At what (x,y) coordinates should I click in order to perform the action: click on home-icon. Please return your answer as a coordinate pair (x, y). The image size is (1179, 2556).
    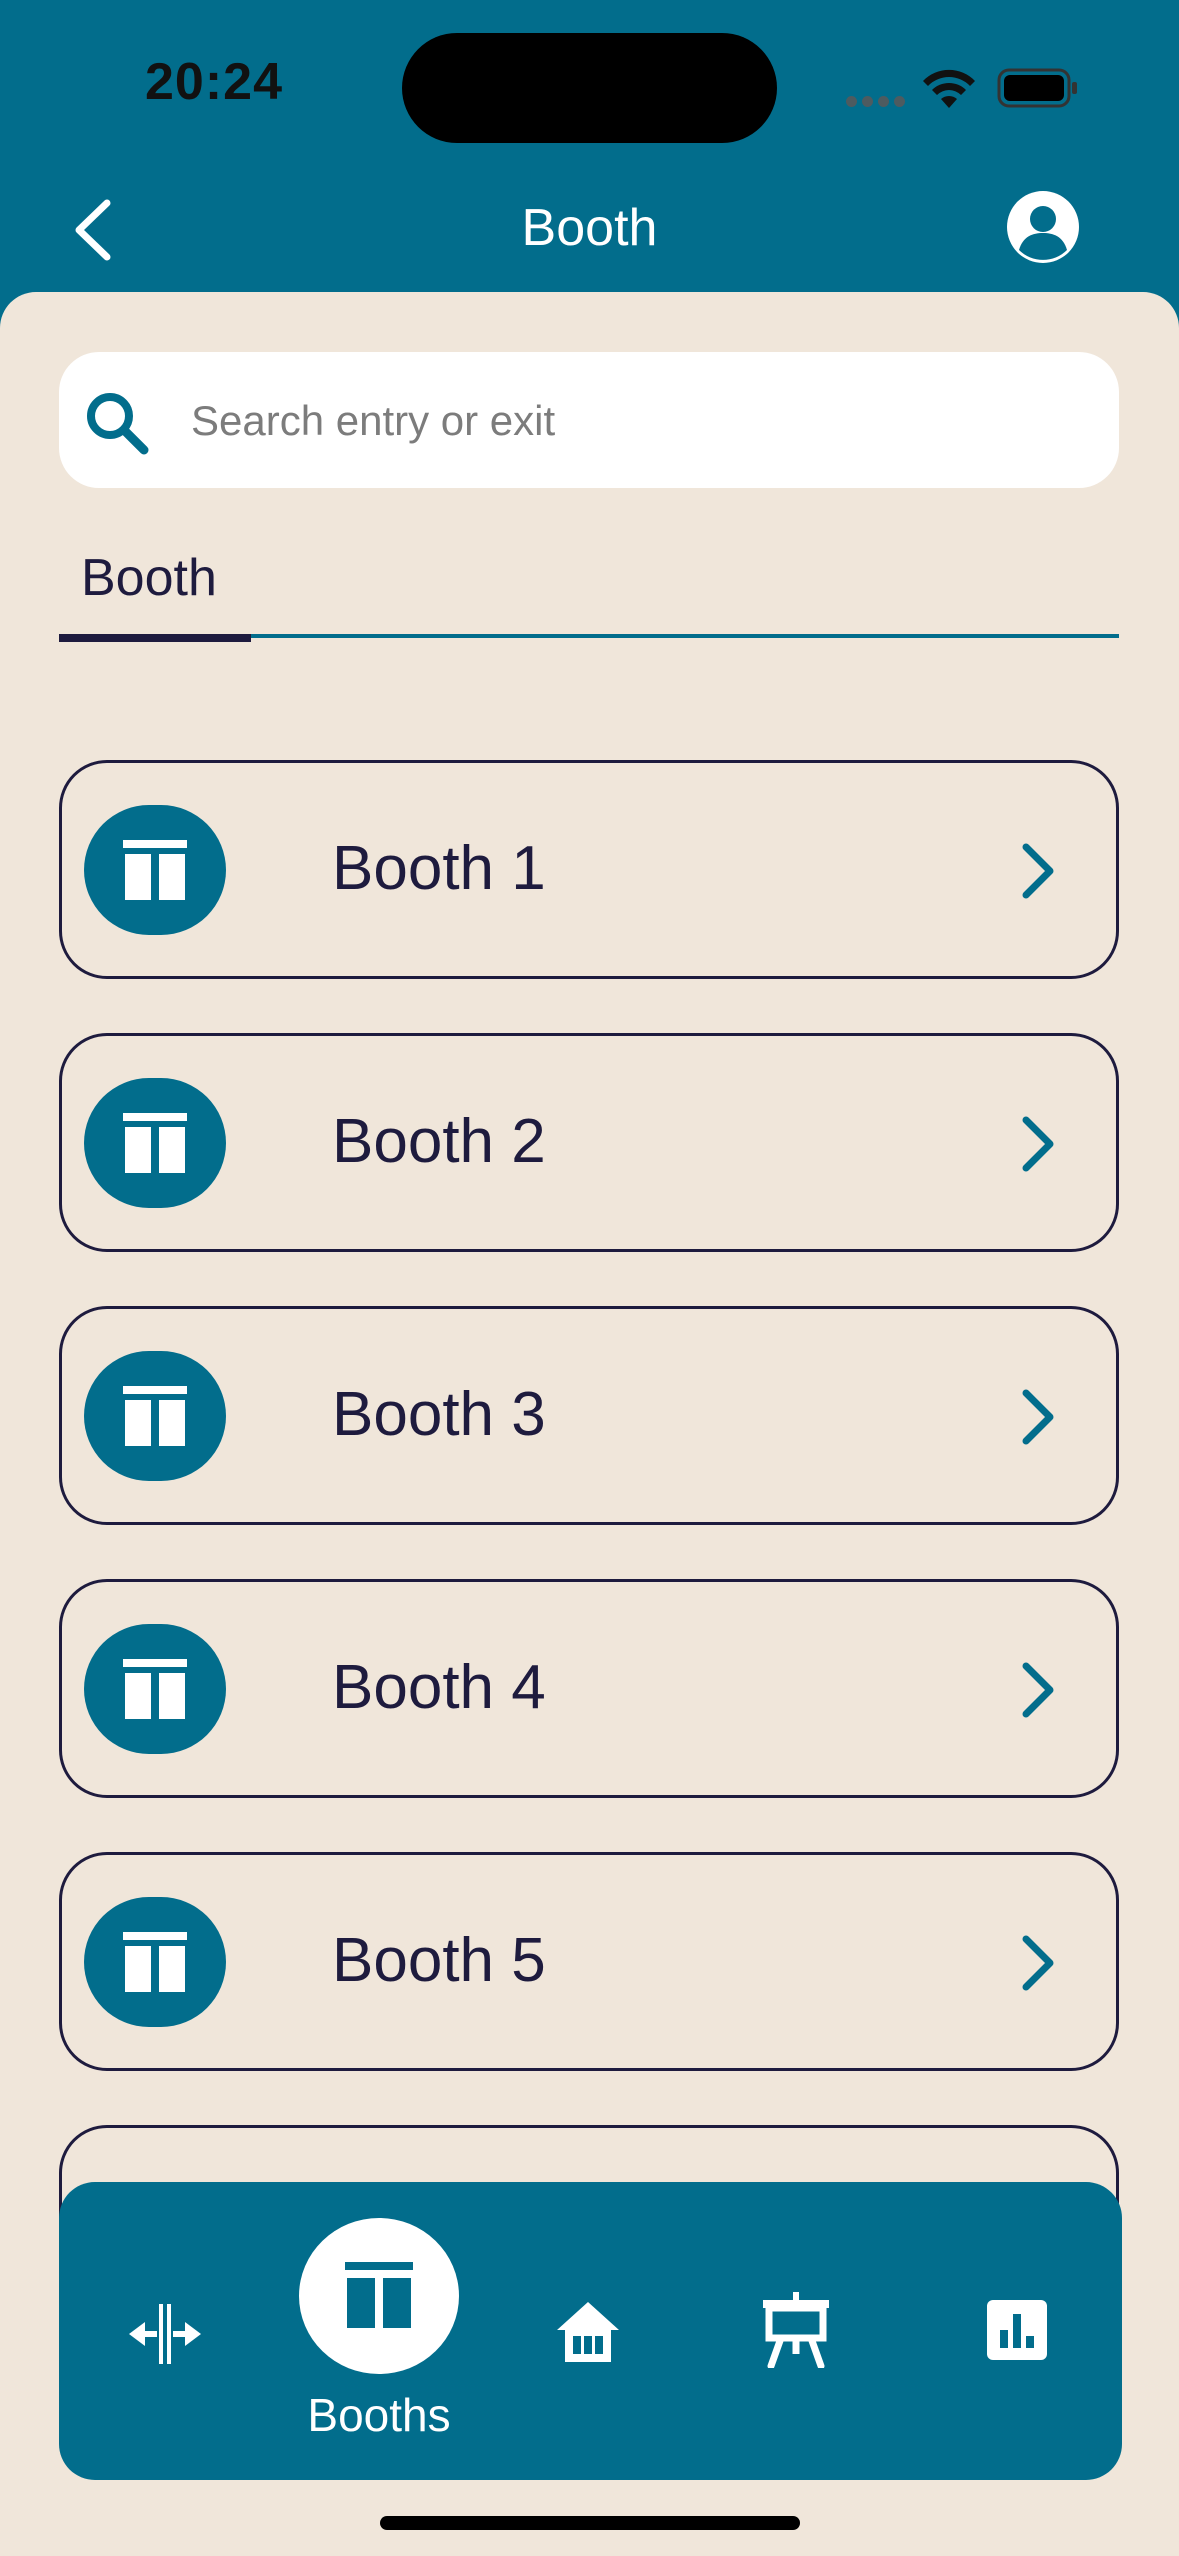
    Looking at the image, I should click on (588, 2332).